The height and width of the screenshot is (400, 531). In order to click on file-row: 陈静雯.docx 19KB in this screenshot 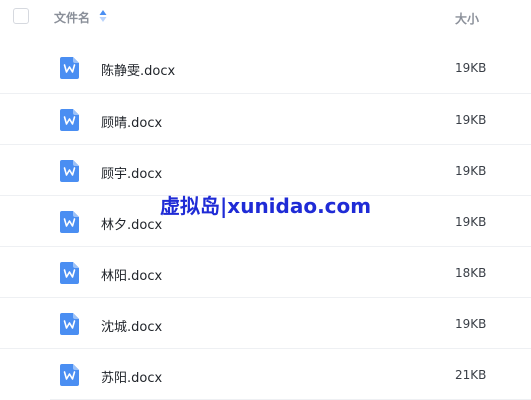, I will do `click(265, 68)`.